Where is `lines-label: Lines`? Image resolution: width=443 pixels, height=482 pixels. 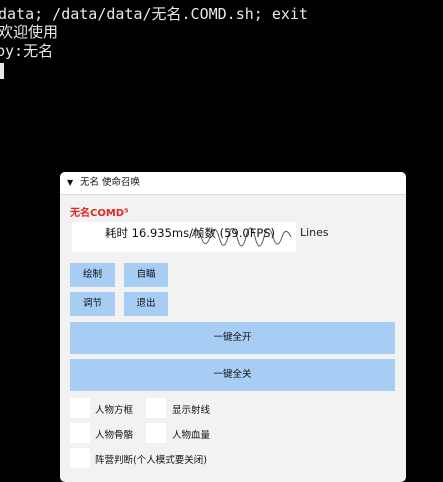
lines-label: Lines is located at coordinates (314, 232).